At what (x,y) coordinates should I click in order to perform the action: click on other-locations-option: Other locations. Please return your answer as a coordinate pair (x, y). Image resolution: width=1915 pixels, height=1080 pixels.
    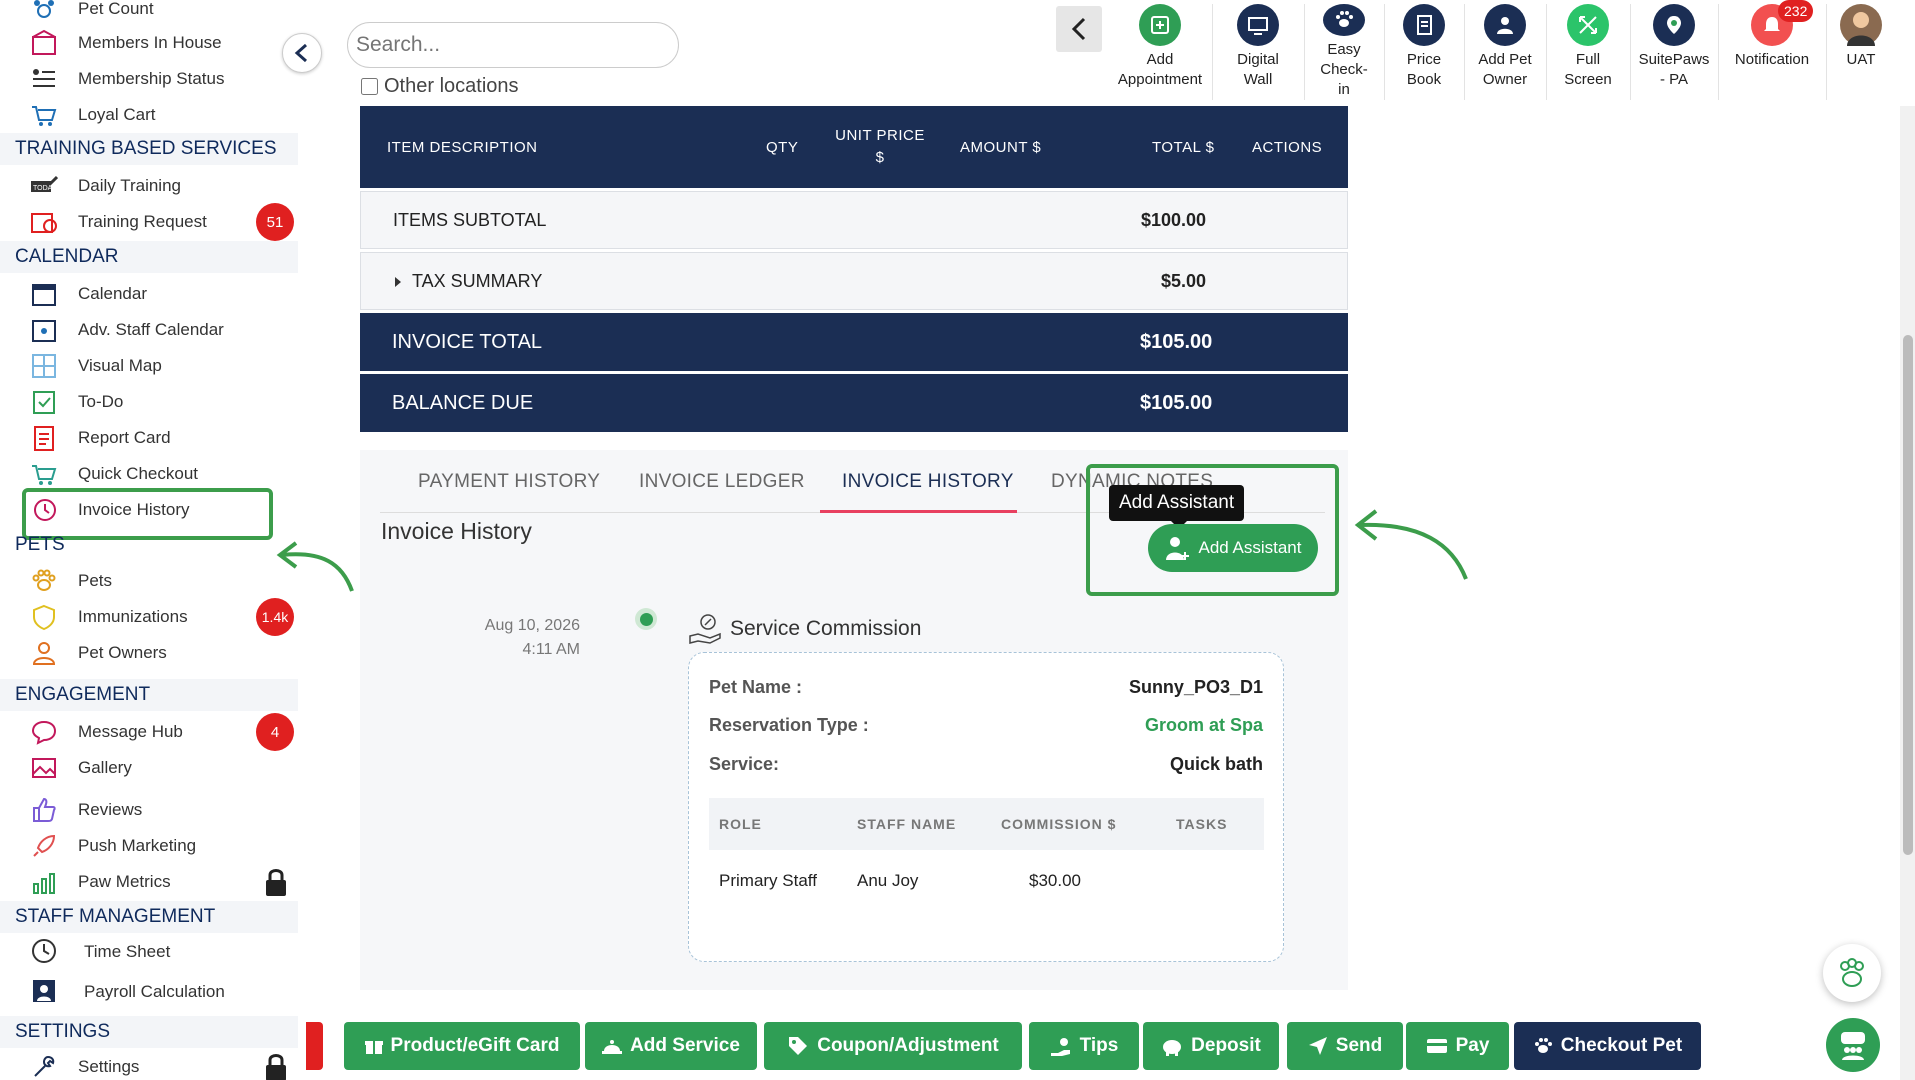
    Looking at the image, I should click on (440, 86).